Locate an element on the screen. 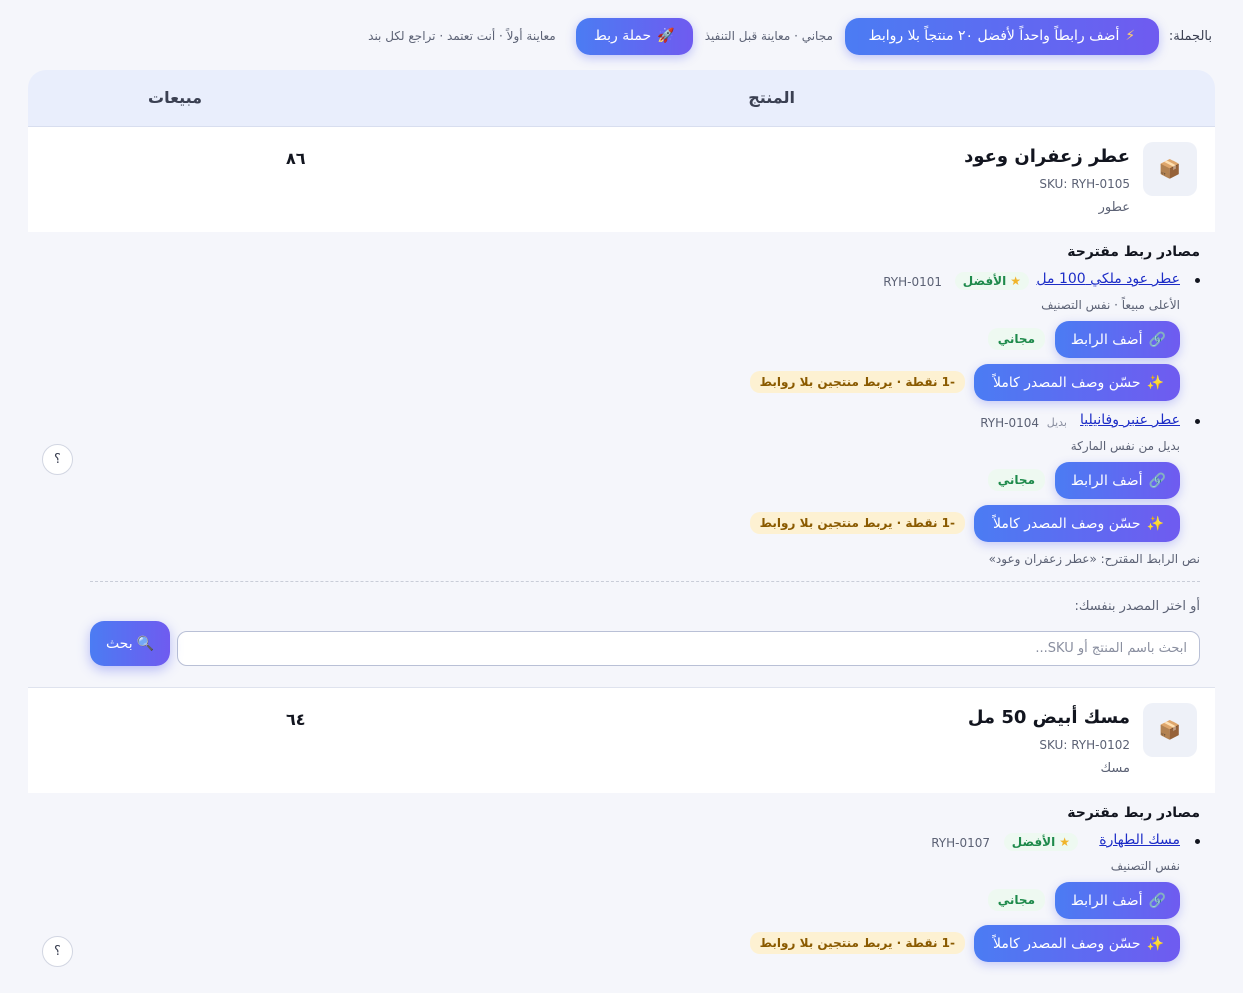  suggestion-reason: نفس التصنيف is located at coordinates (1145, 866).